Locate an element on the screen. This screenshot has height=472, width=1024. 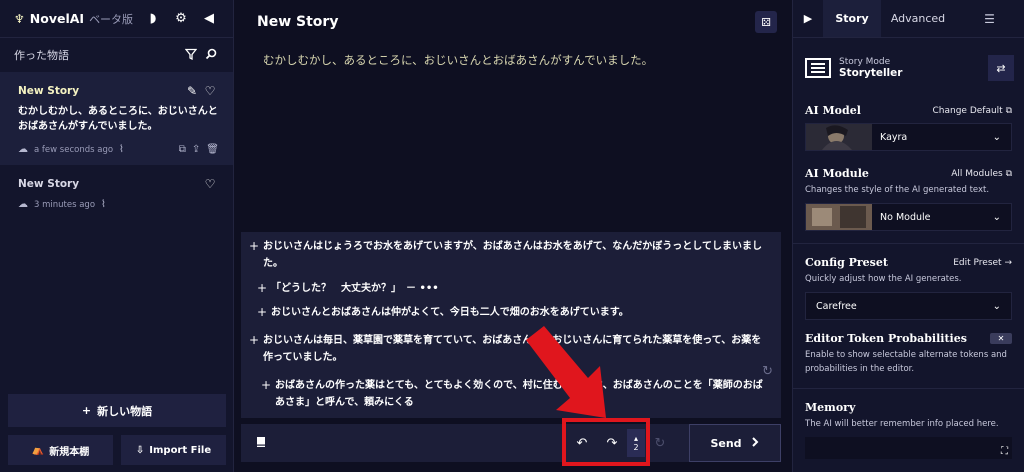
send-button: Send is located at coordinates (735, 443).